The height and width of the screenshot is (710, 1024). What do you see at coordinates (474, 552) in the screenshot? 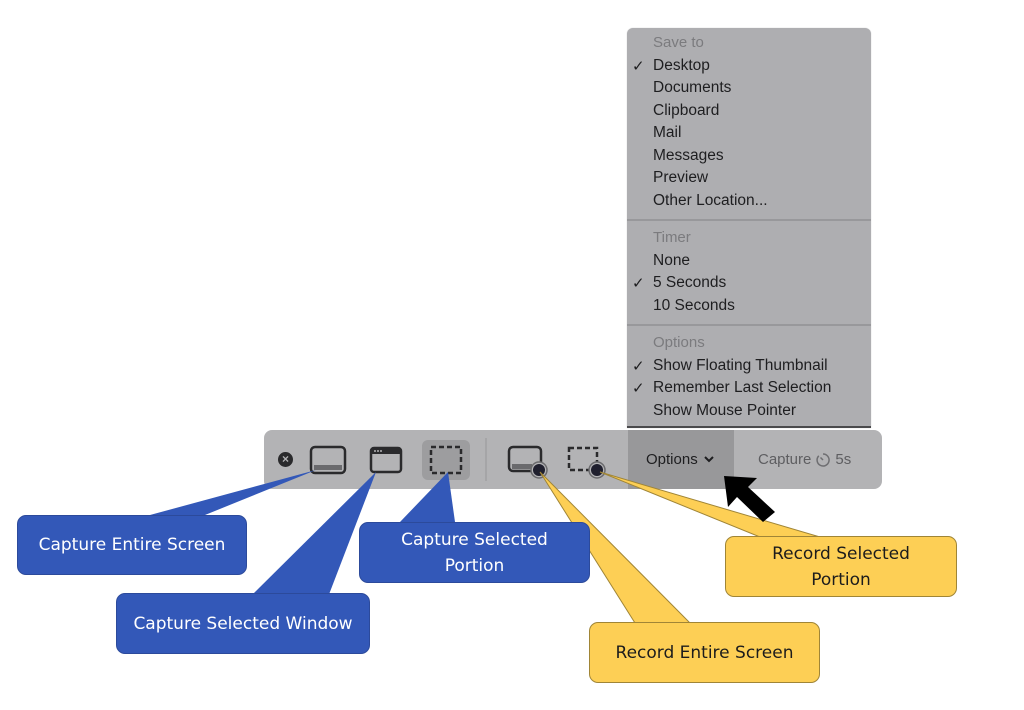
I see `callout-capture-selected-portion: Capture Selected Portion` at bounding box center [474, 552].